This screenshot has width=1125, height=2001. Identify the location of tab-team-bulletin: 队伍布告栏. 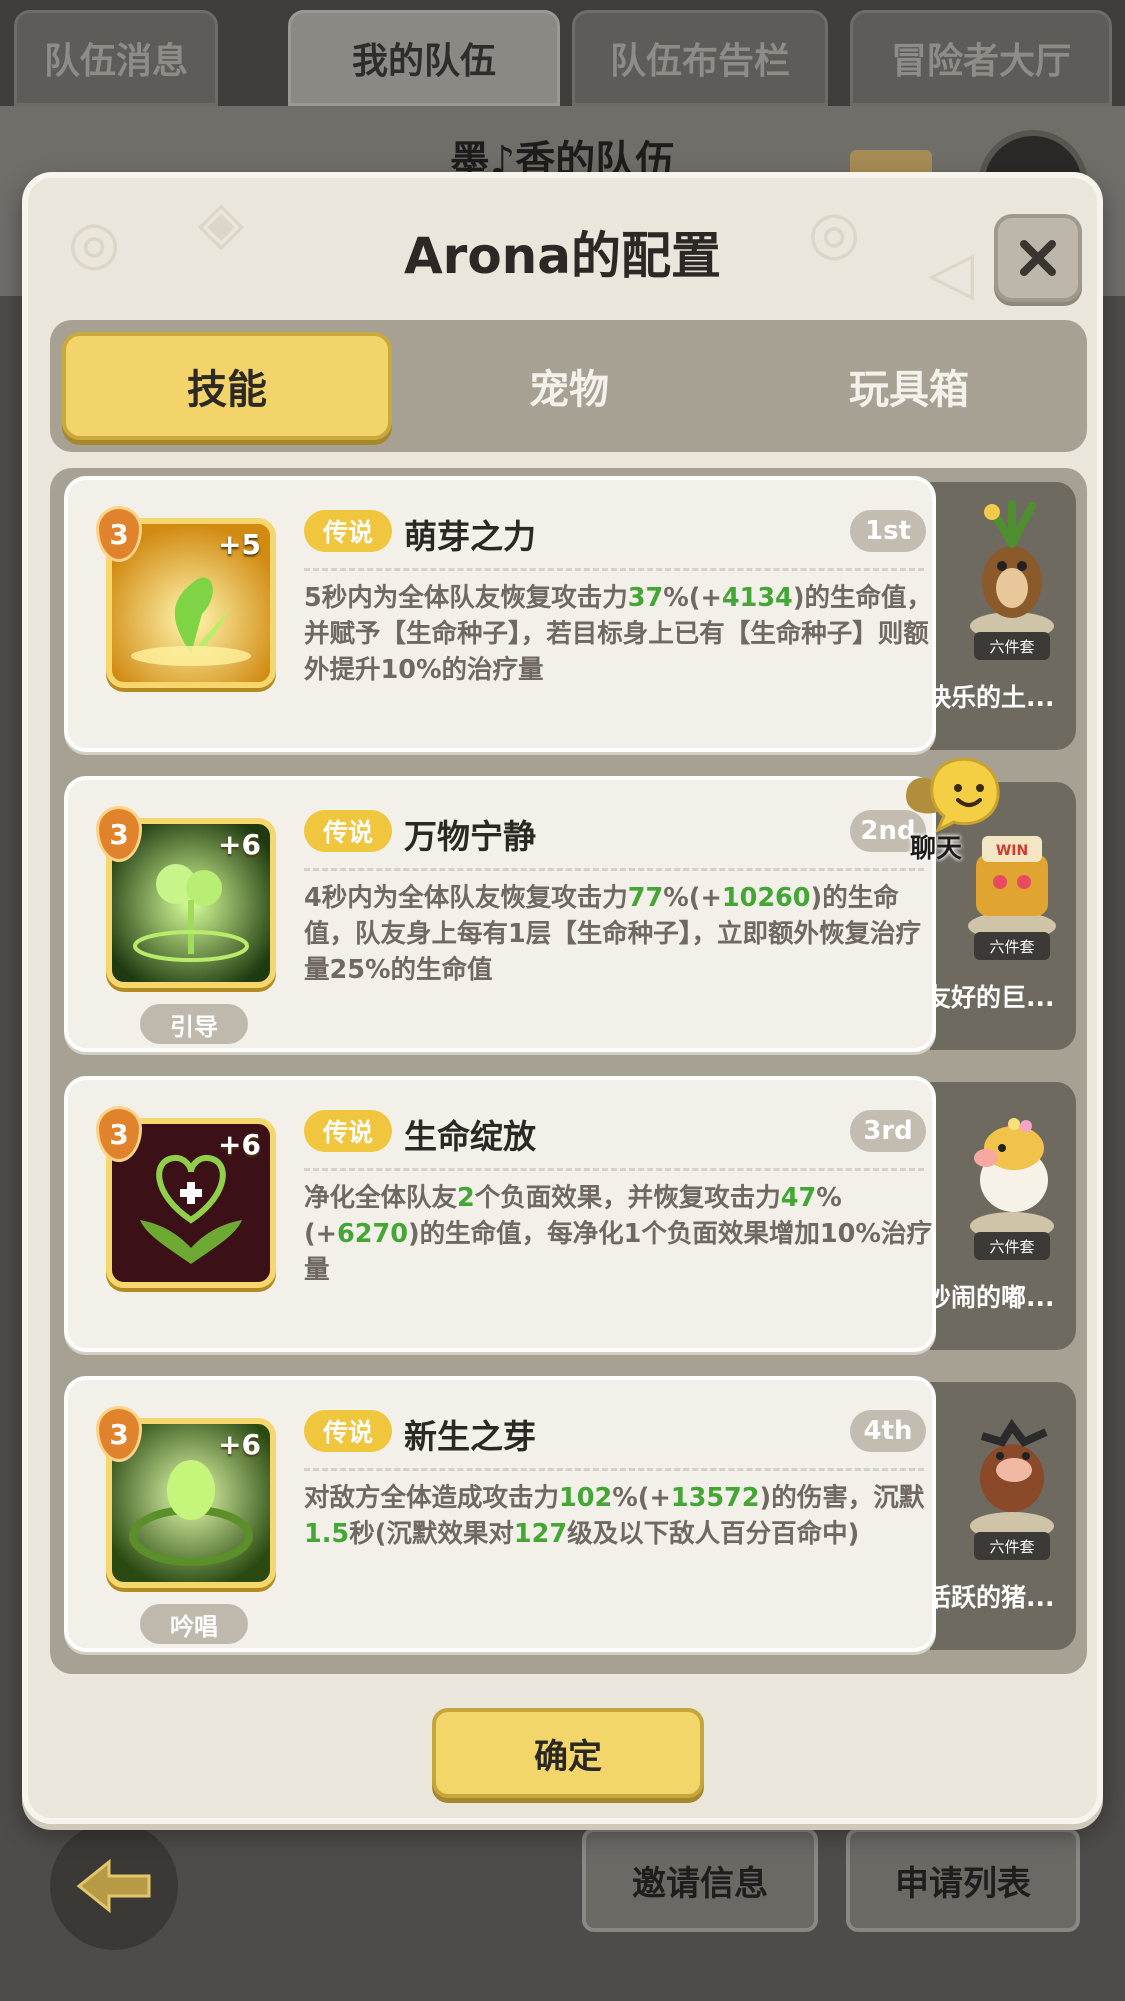
(700, 58).